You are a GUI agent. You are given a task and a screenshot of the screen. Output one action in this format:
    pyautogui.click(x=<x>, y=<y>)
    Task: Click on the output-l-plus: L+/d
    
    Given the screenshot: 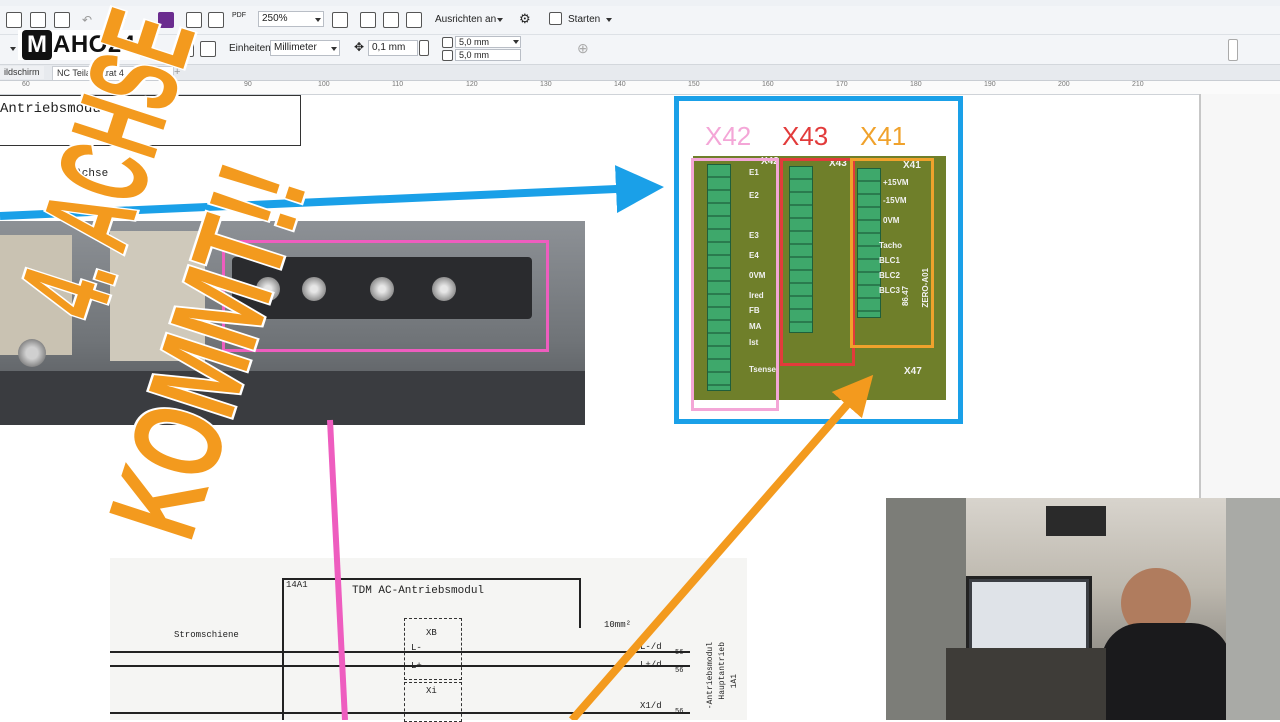 What is the action you would take?
    pyautogui.click(x=651, y=665)
    